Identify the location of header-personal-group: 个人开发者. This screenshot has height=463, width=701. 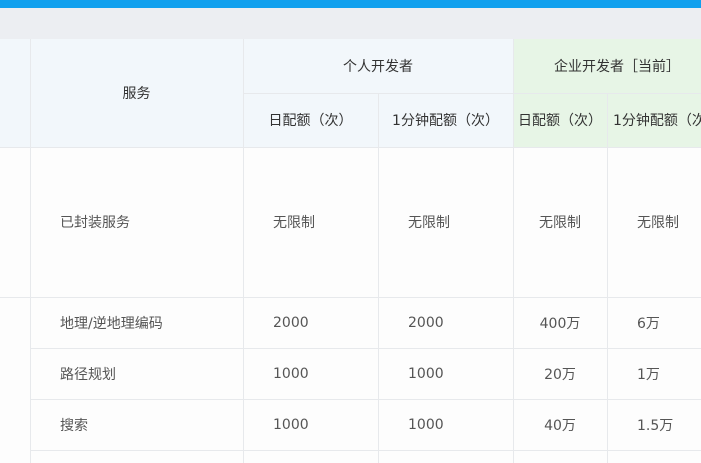
(378, 66).